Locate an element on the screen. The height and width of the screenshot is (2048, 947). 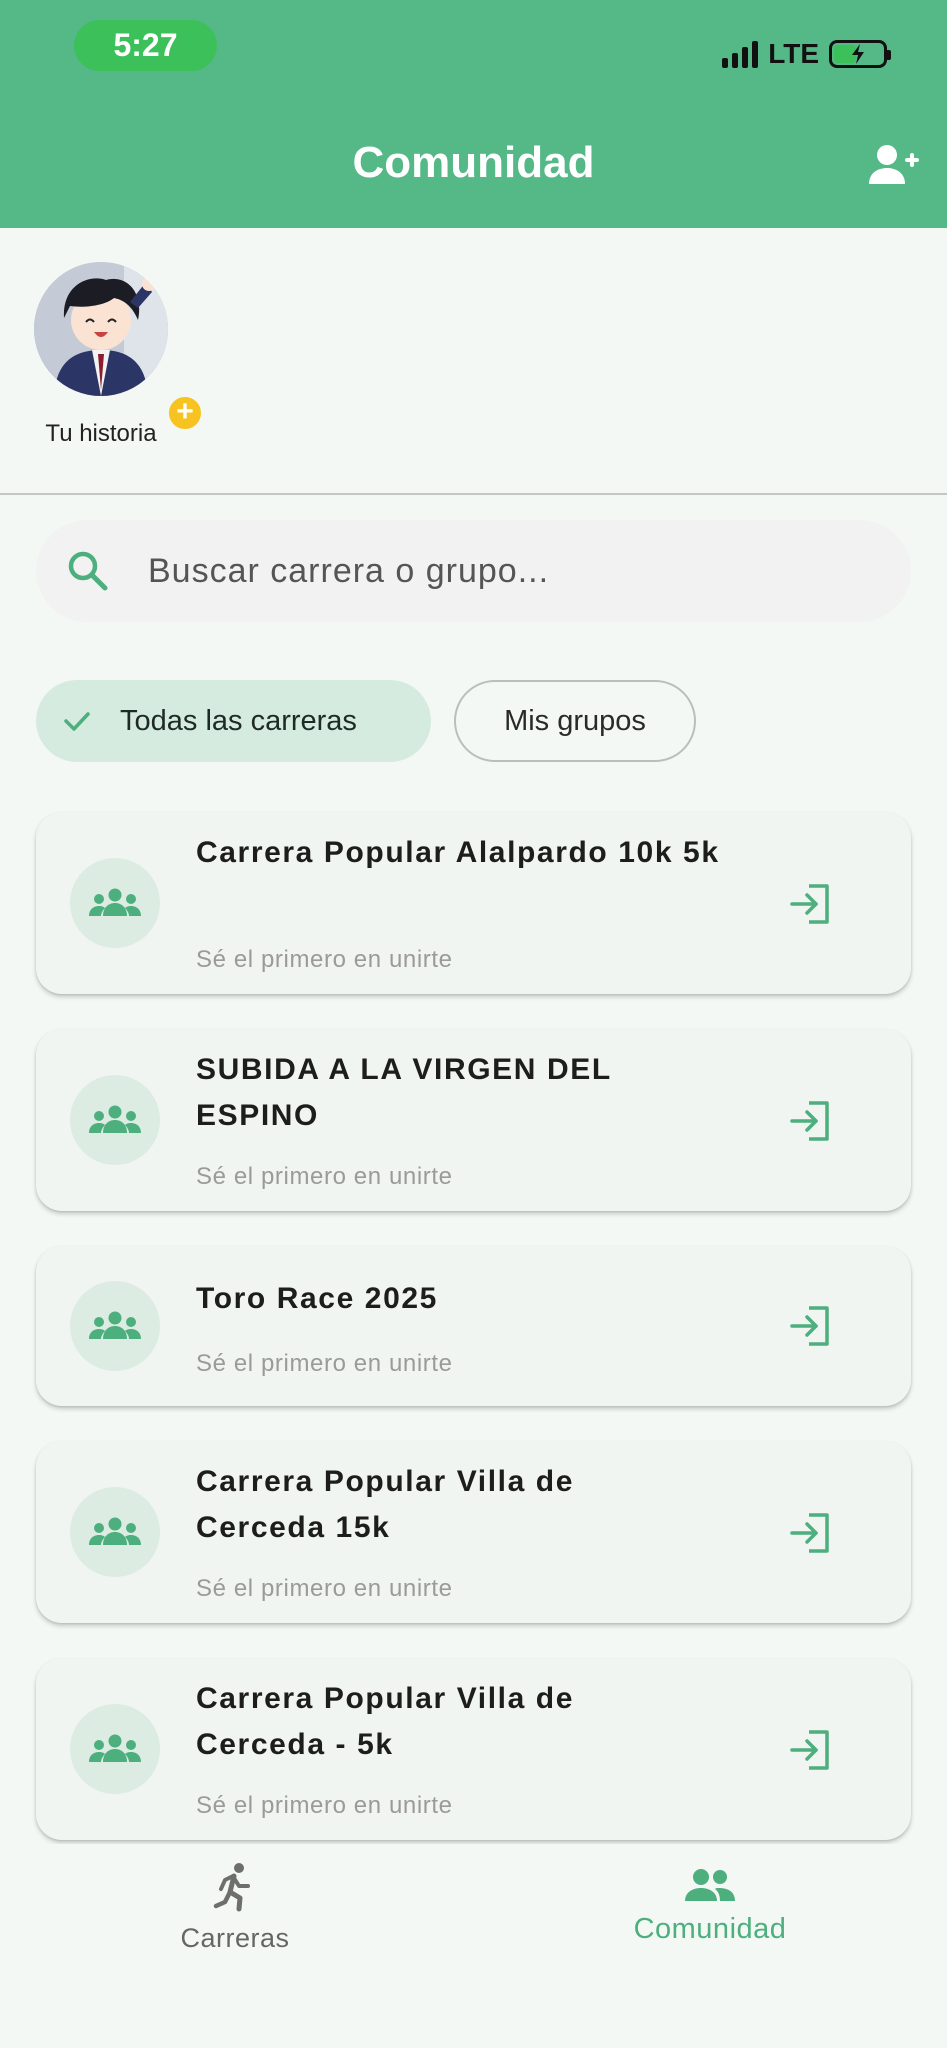
group-name: Carrera Popular Villa de Cerceda - 5k is located at coordinates (385, 1721).